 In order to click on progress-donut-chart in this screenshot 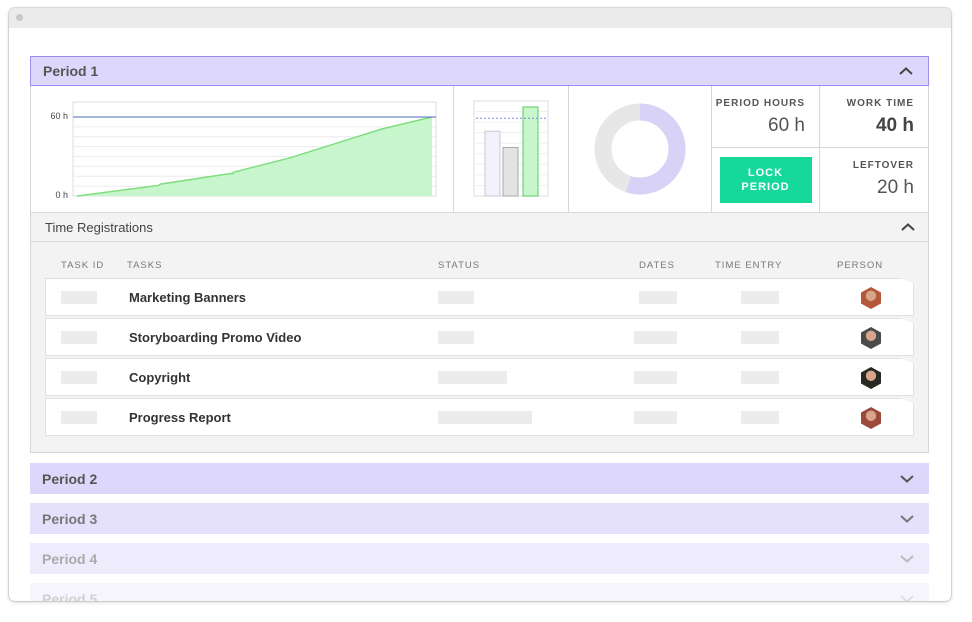, I will do `click(640, 149)`.